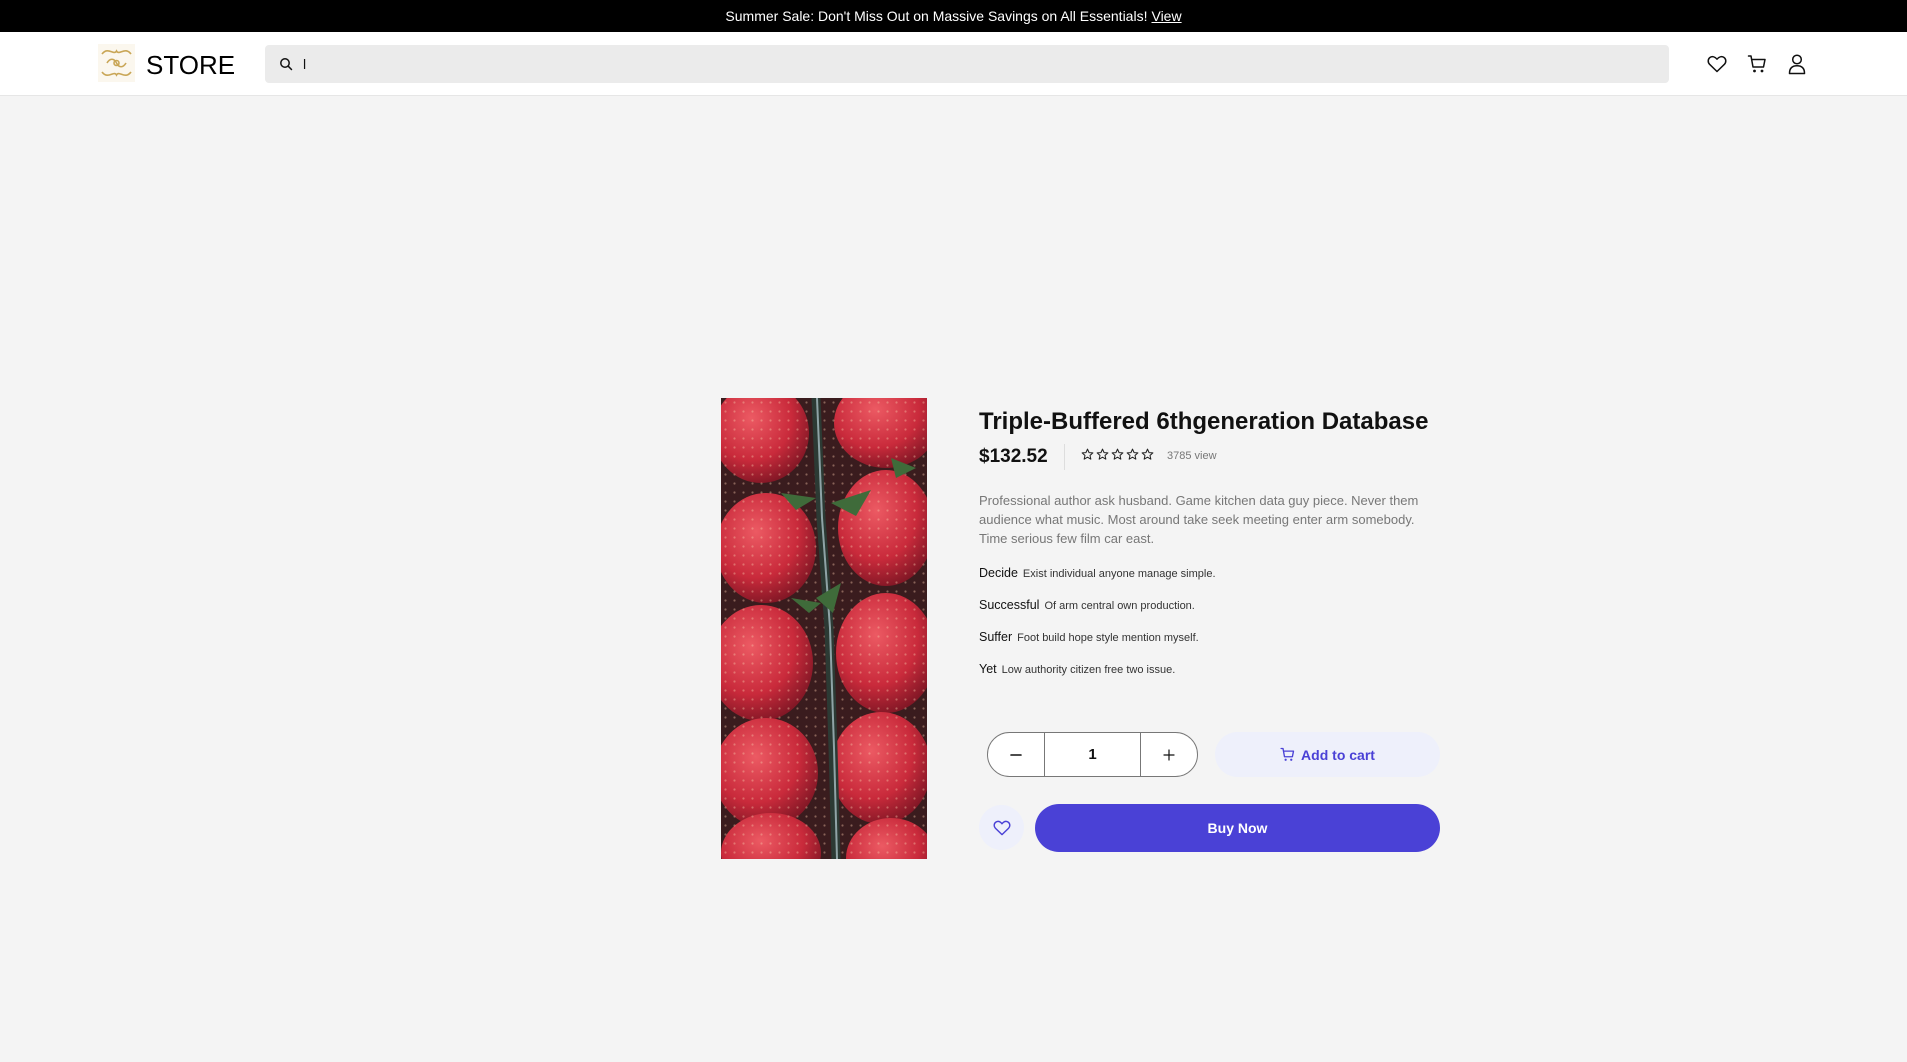 This screenshot has height=1062, width=1907. I want to click on search-input, so click(953, 64).